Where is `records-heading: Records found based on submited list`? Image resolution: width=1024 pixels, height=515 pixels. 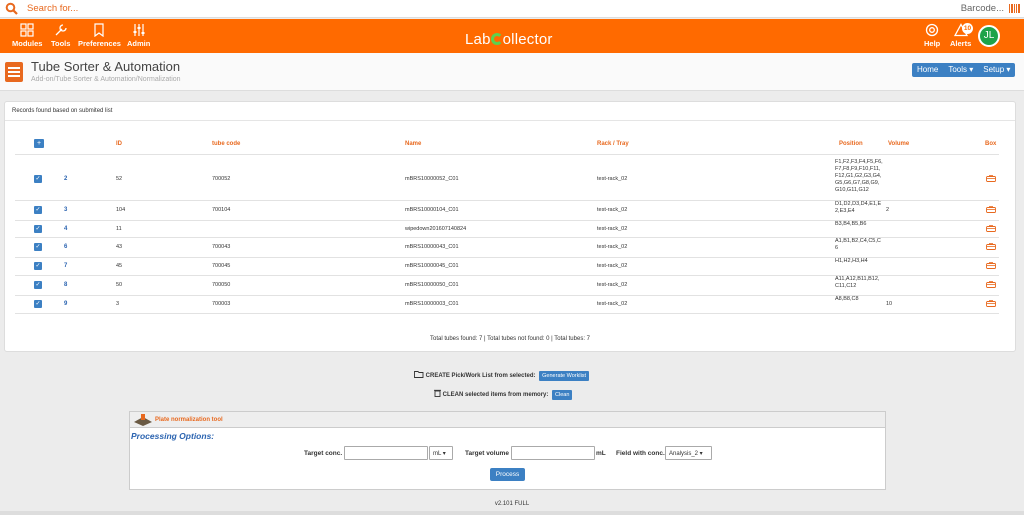 records-heading: Records found based on submited list is located at coordinates (510, 111).